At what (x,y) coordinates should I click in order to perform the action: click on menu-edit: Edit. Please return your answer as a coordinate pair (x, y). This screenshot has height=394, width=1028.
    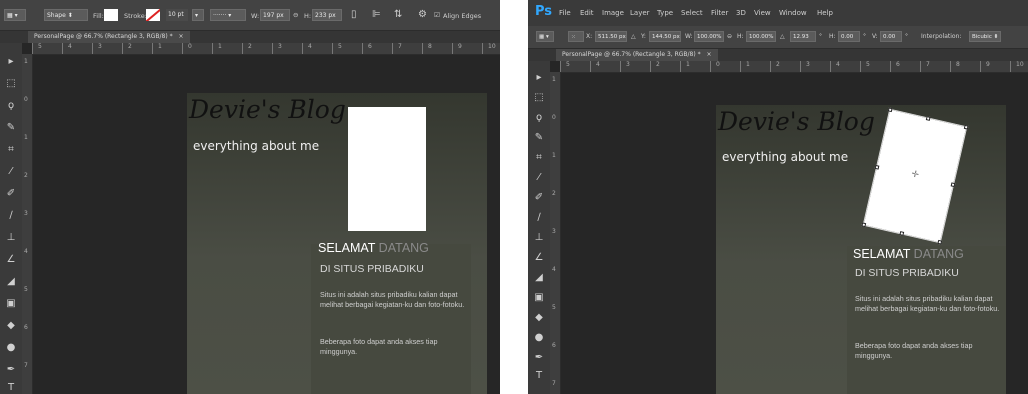
    Looking at the image, I should click on (587, 13).